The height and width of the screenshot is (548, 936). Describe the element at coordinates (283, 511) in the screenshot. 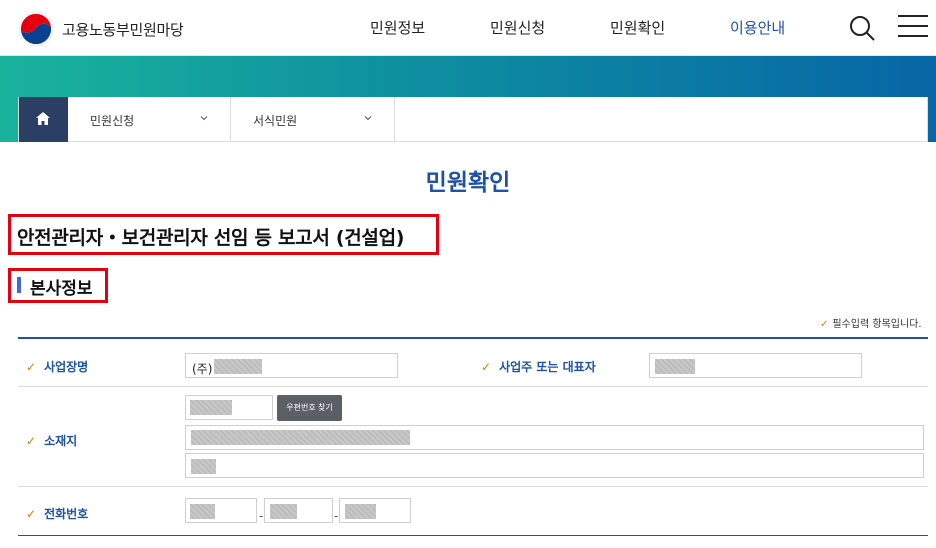

I see `redacted-phone-part2` at that location.